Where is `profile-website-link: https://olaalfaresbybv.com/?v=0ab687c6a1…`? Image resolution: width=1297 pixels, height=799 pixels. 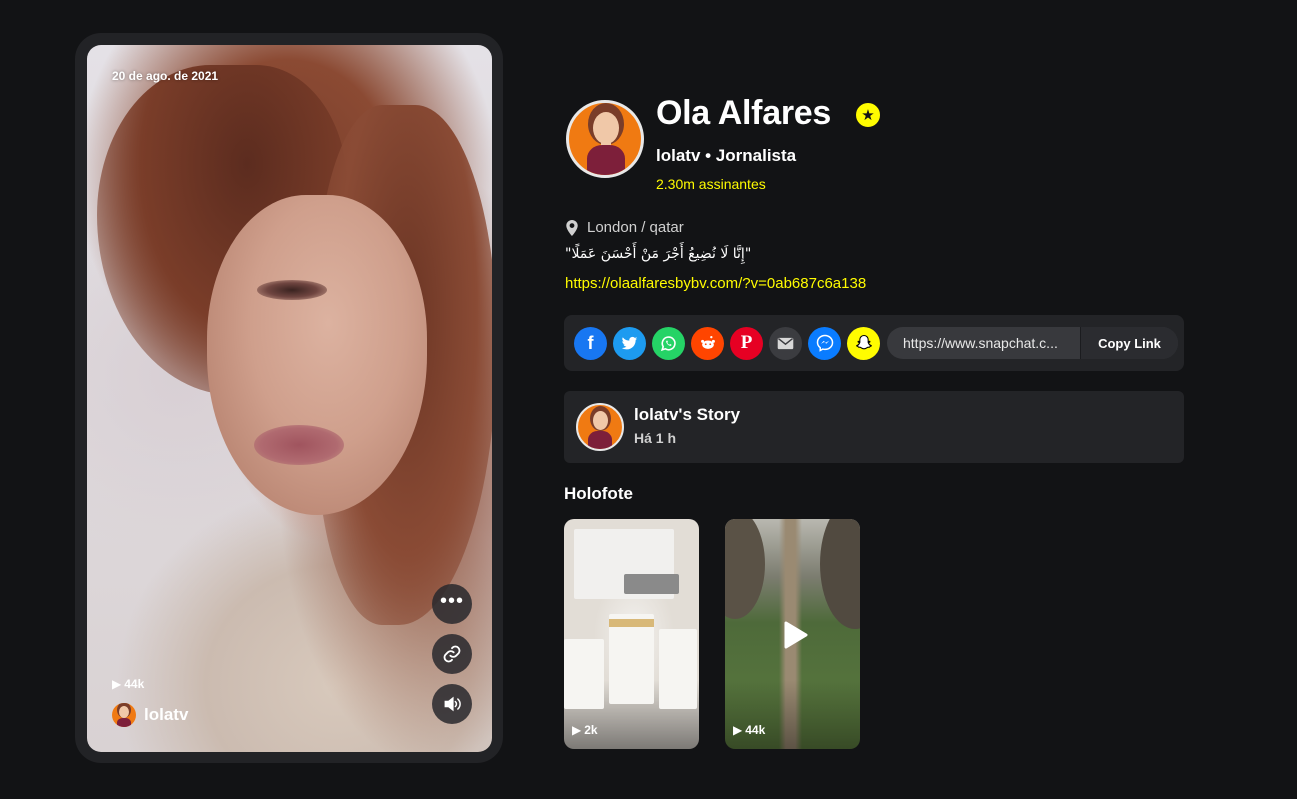
profile-website-link: https://olaalfaresbybv.com/?v=0ab687c6a1… is located at coordinates (715, 283).